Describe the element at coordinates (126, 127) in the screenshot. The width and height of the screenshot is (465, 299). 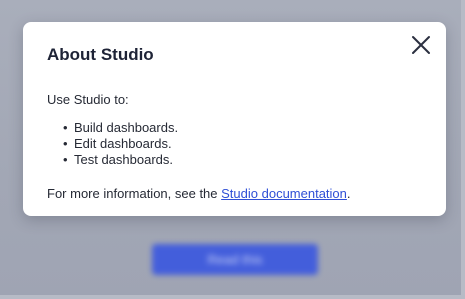
I see `list-item-text: Build dashboards.` at that location.